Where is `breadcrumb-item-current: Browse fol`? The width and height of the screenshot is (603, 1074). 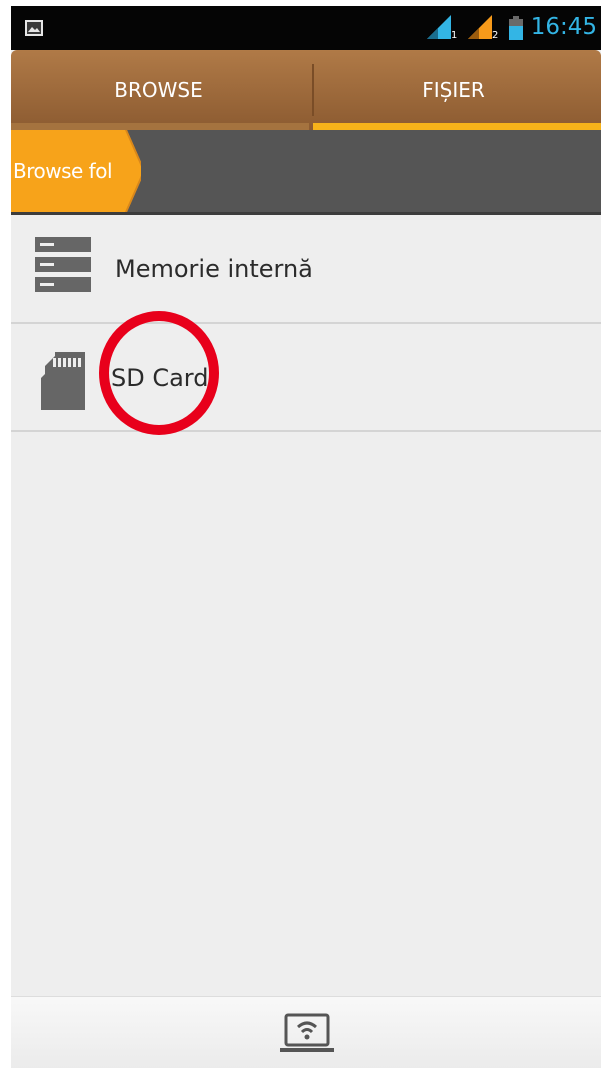
breadcrumb-item-current: Browse fol is located at coordinates (76, 171).